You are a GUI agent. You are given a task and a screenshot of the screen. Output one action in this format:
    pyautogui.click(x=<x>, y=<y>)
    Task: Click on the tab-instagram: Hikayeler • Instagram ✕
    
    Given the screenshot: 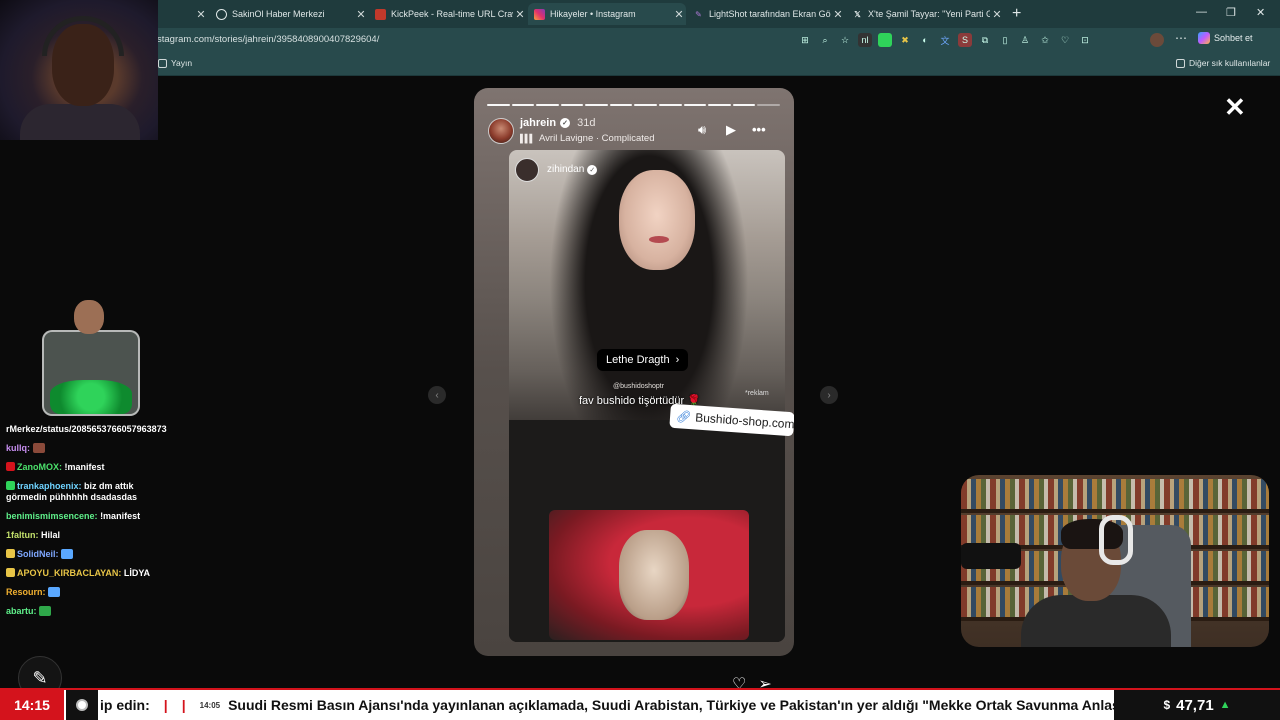 What is the action you would take?
    pyautogui.click(x=607, y=14)
    